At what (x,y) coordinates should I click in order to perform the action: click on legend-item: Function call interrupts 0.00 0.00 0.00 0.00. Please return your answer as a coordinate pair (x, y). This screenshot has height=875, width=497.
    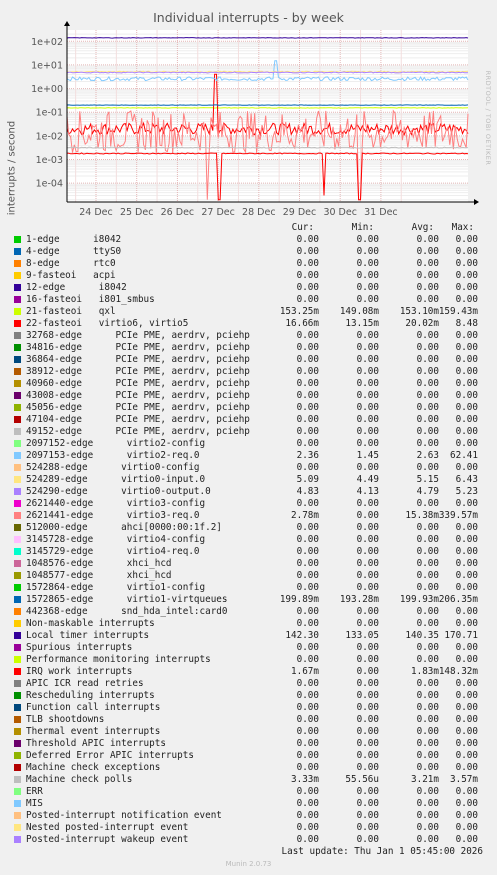
    Looking at the image, I should click on (248, 708).